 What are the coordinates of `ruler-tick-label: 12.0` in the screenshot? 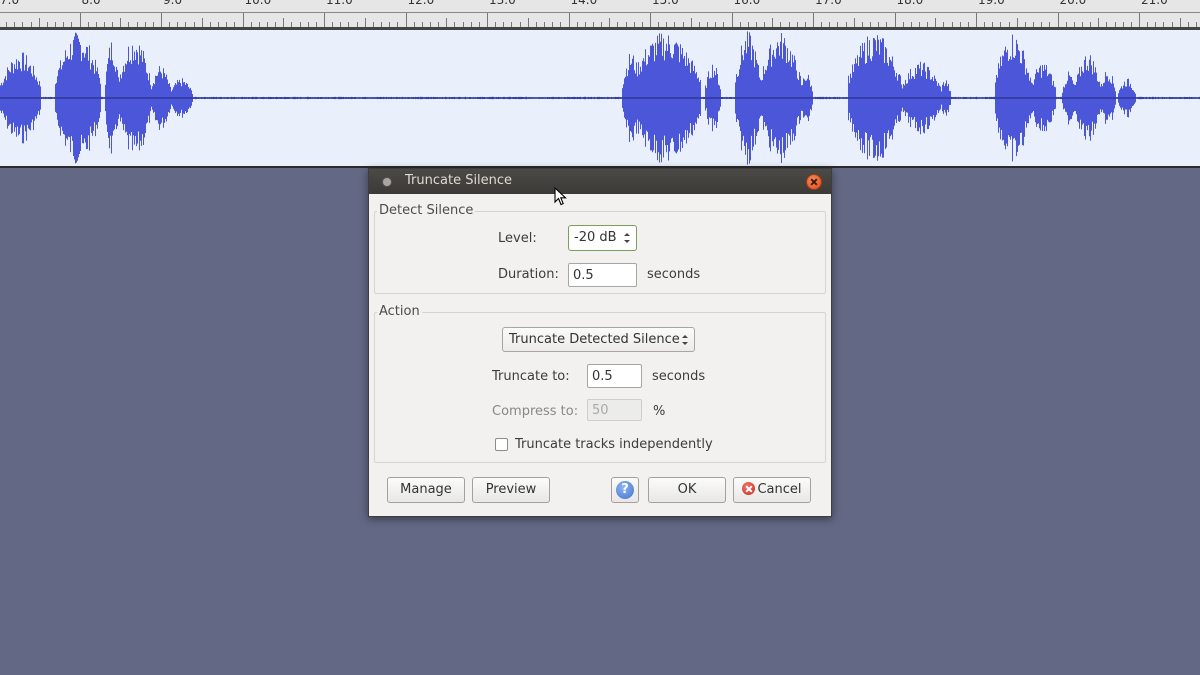 It's located at (421, 3).